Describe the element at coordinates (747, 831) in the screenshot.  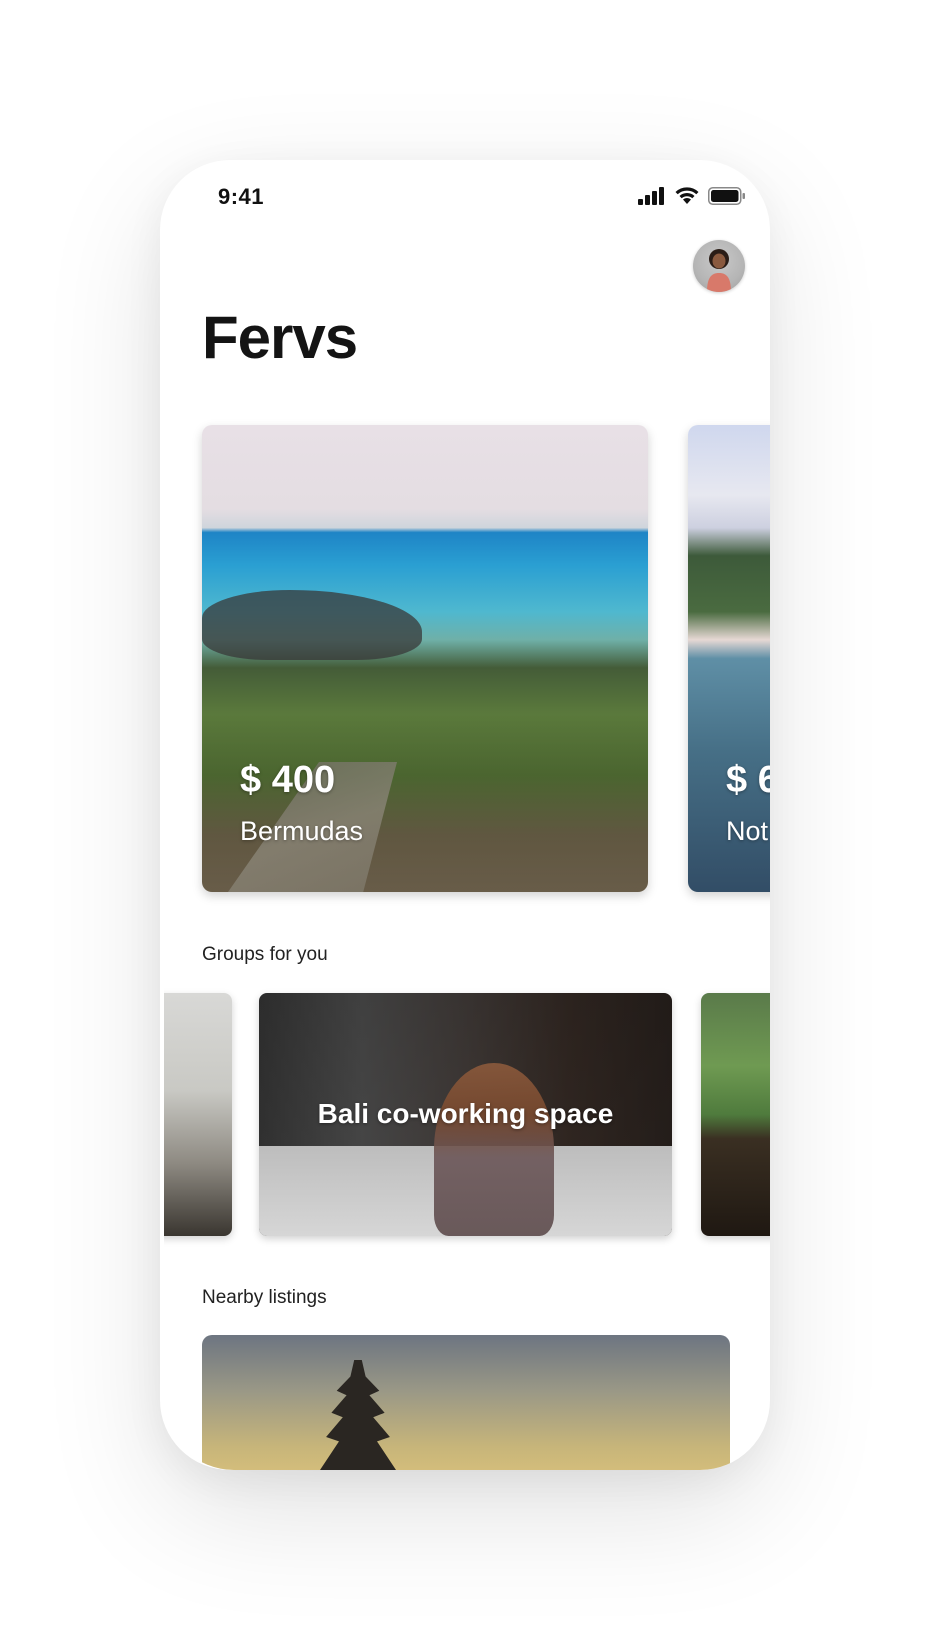
I see `destination-name: Not` at that location.